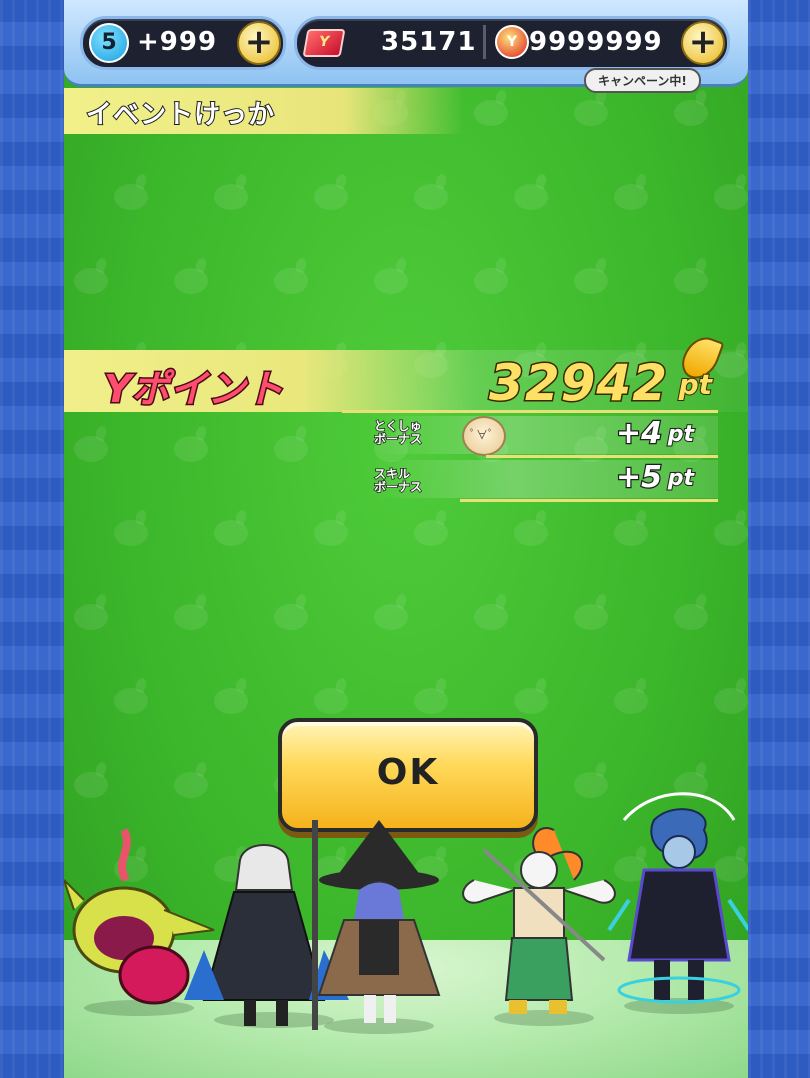 This screenshot has height=1078, width=810. What do you see at coordinates (639, 434) in the screenshot?
I see `bonus-value: +4` at bounding box center [639, 434].